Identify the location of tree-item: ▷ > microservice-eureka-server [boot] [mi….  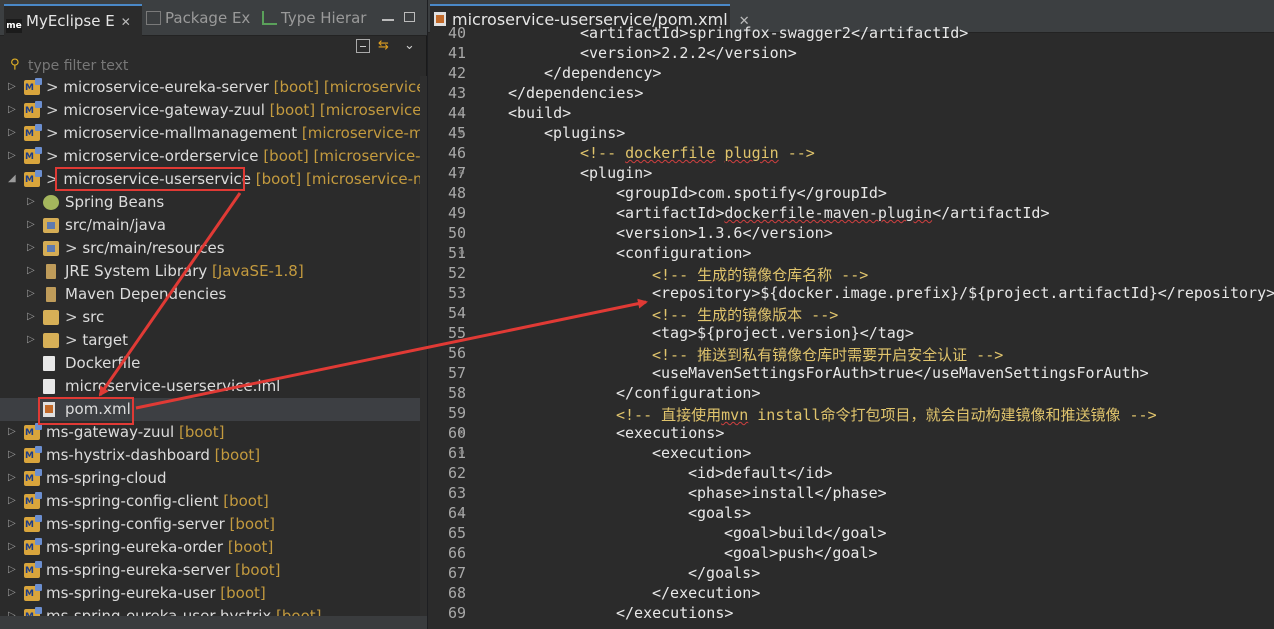
(210, 87).